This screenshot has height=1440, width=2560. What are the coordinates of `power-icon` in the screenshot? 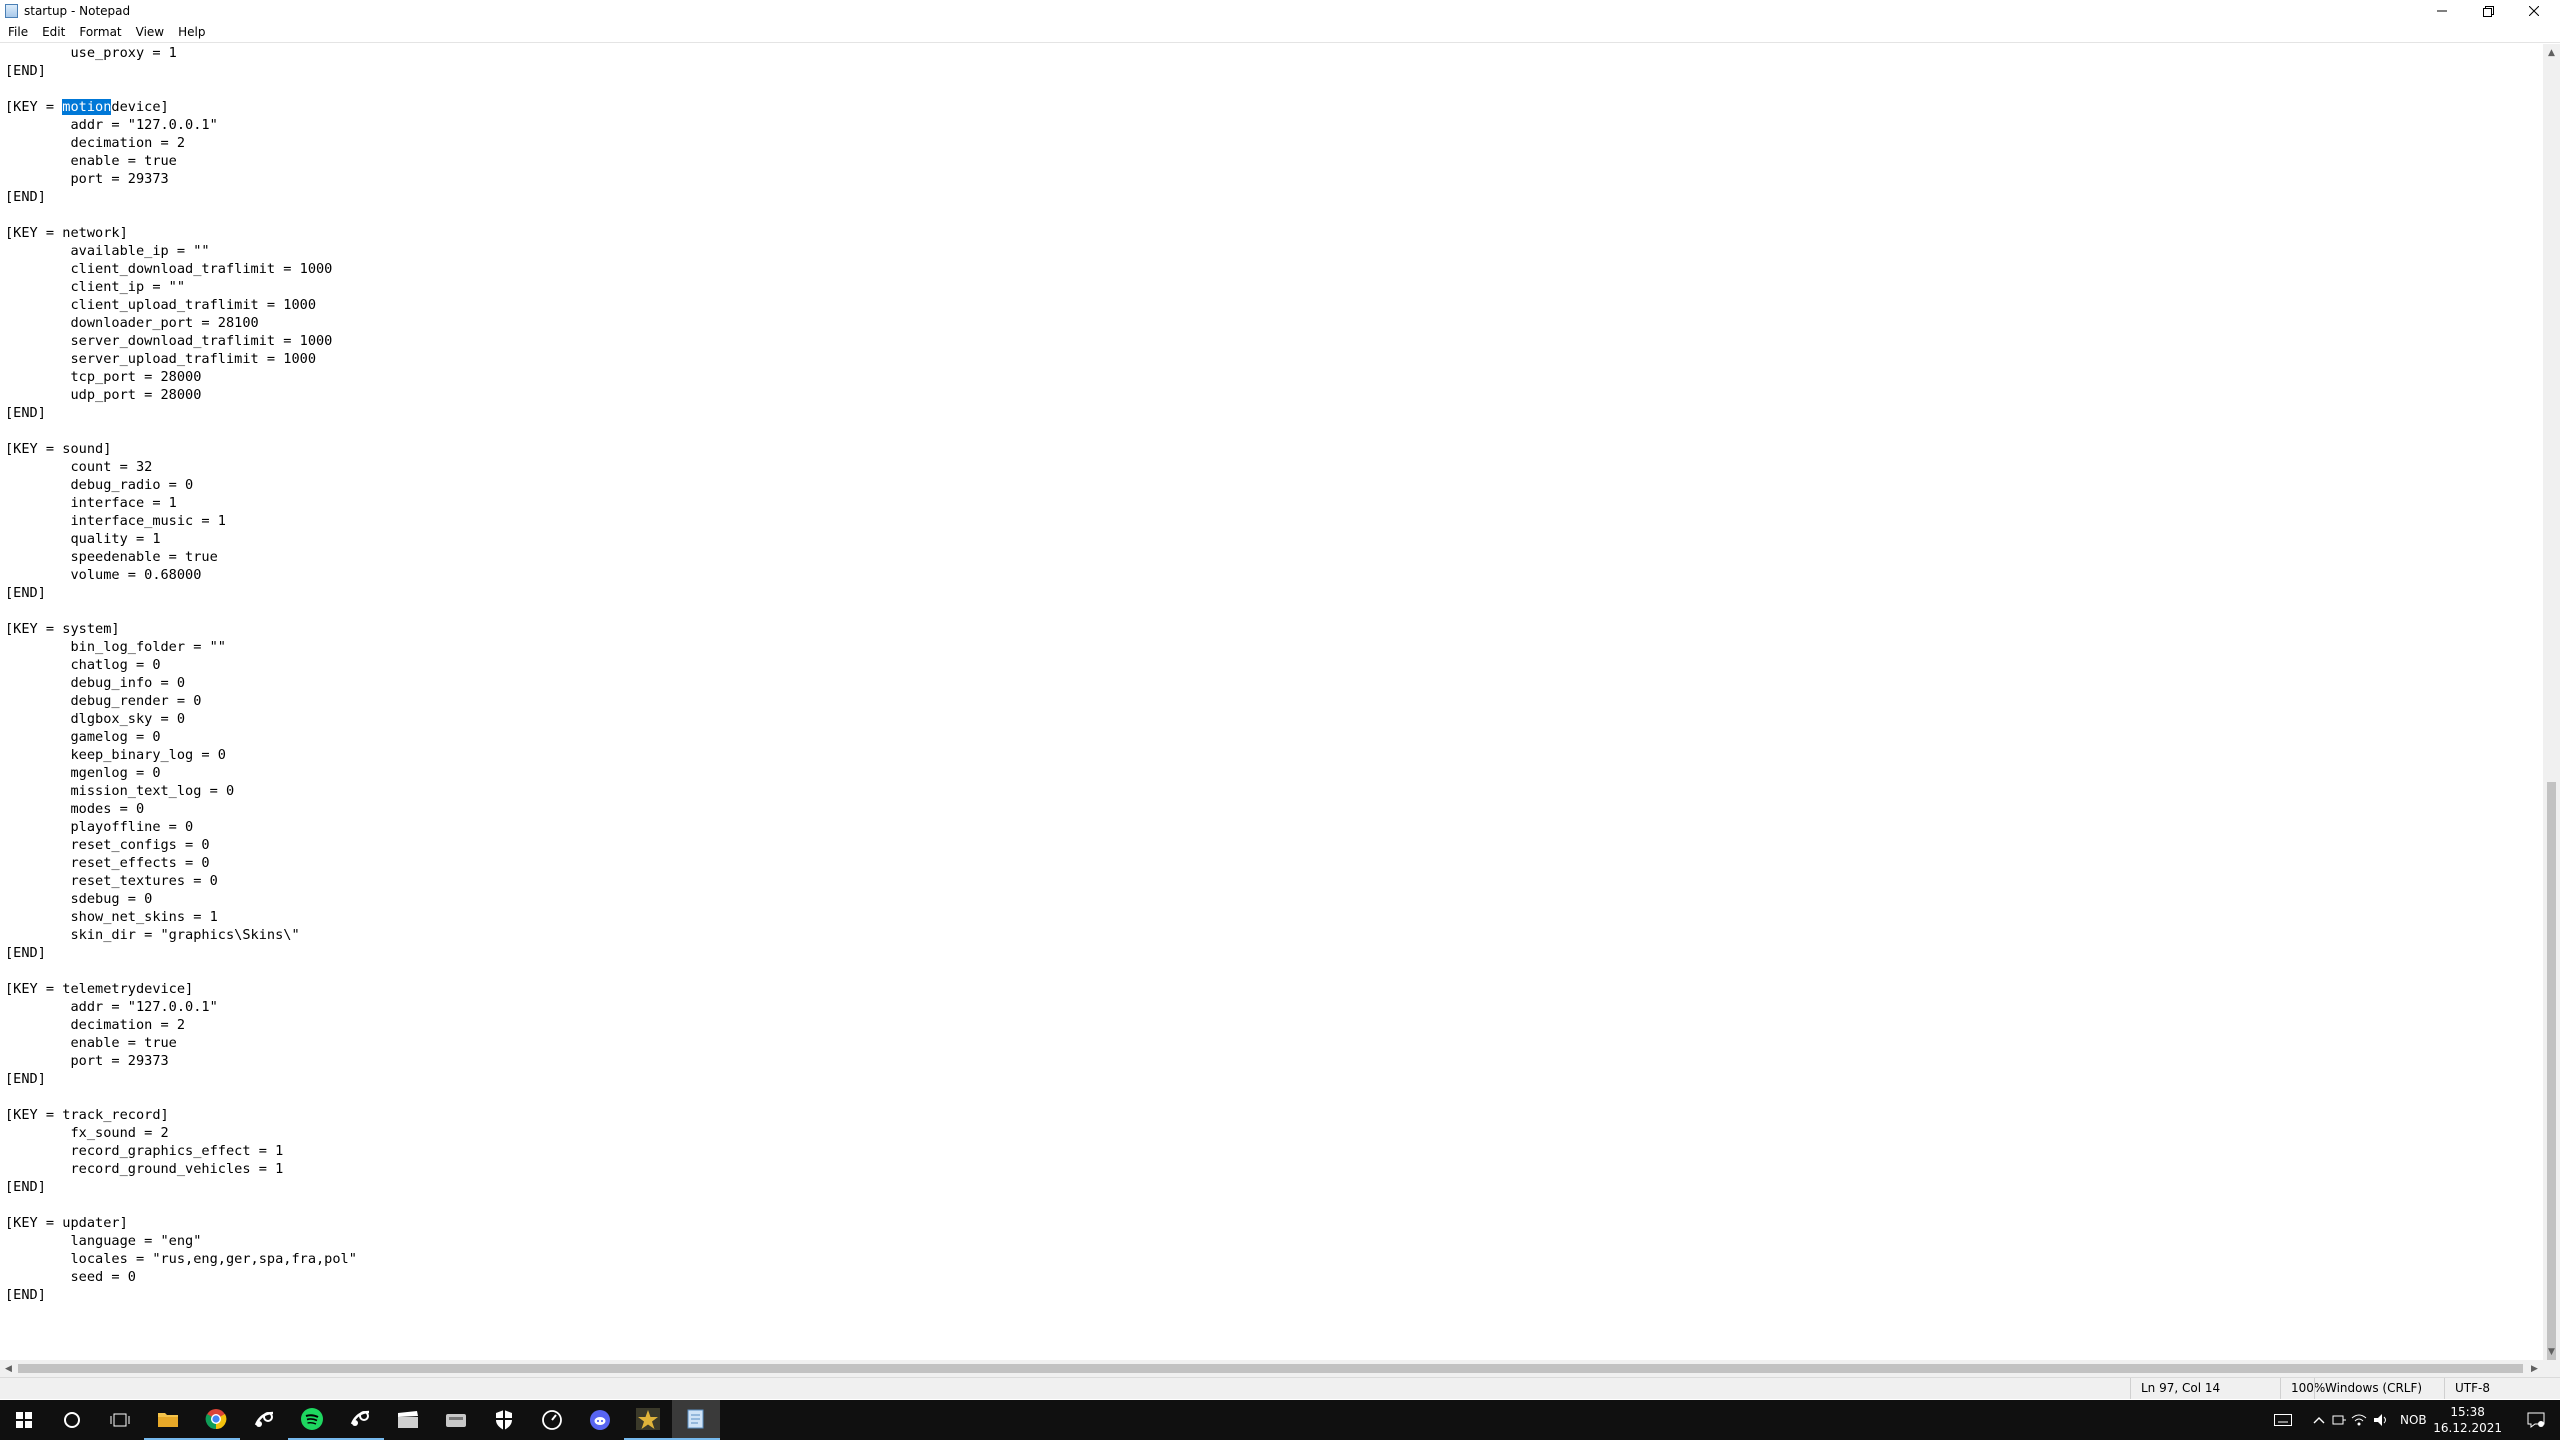 It's located at (2339, 1420).